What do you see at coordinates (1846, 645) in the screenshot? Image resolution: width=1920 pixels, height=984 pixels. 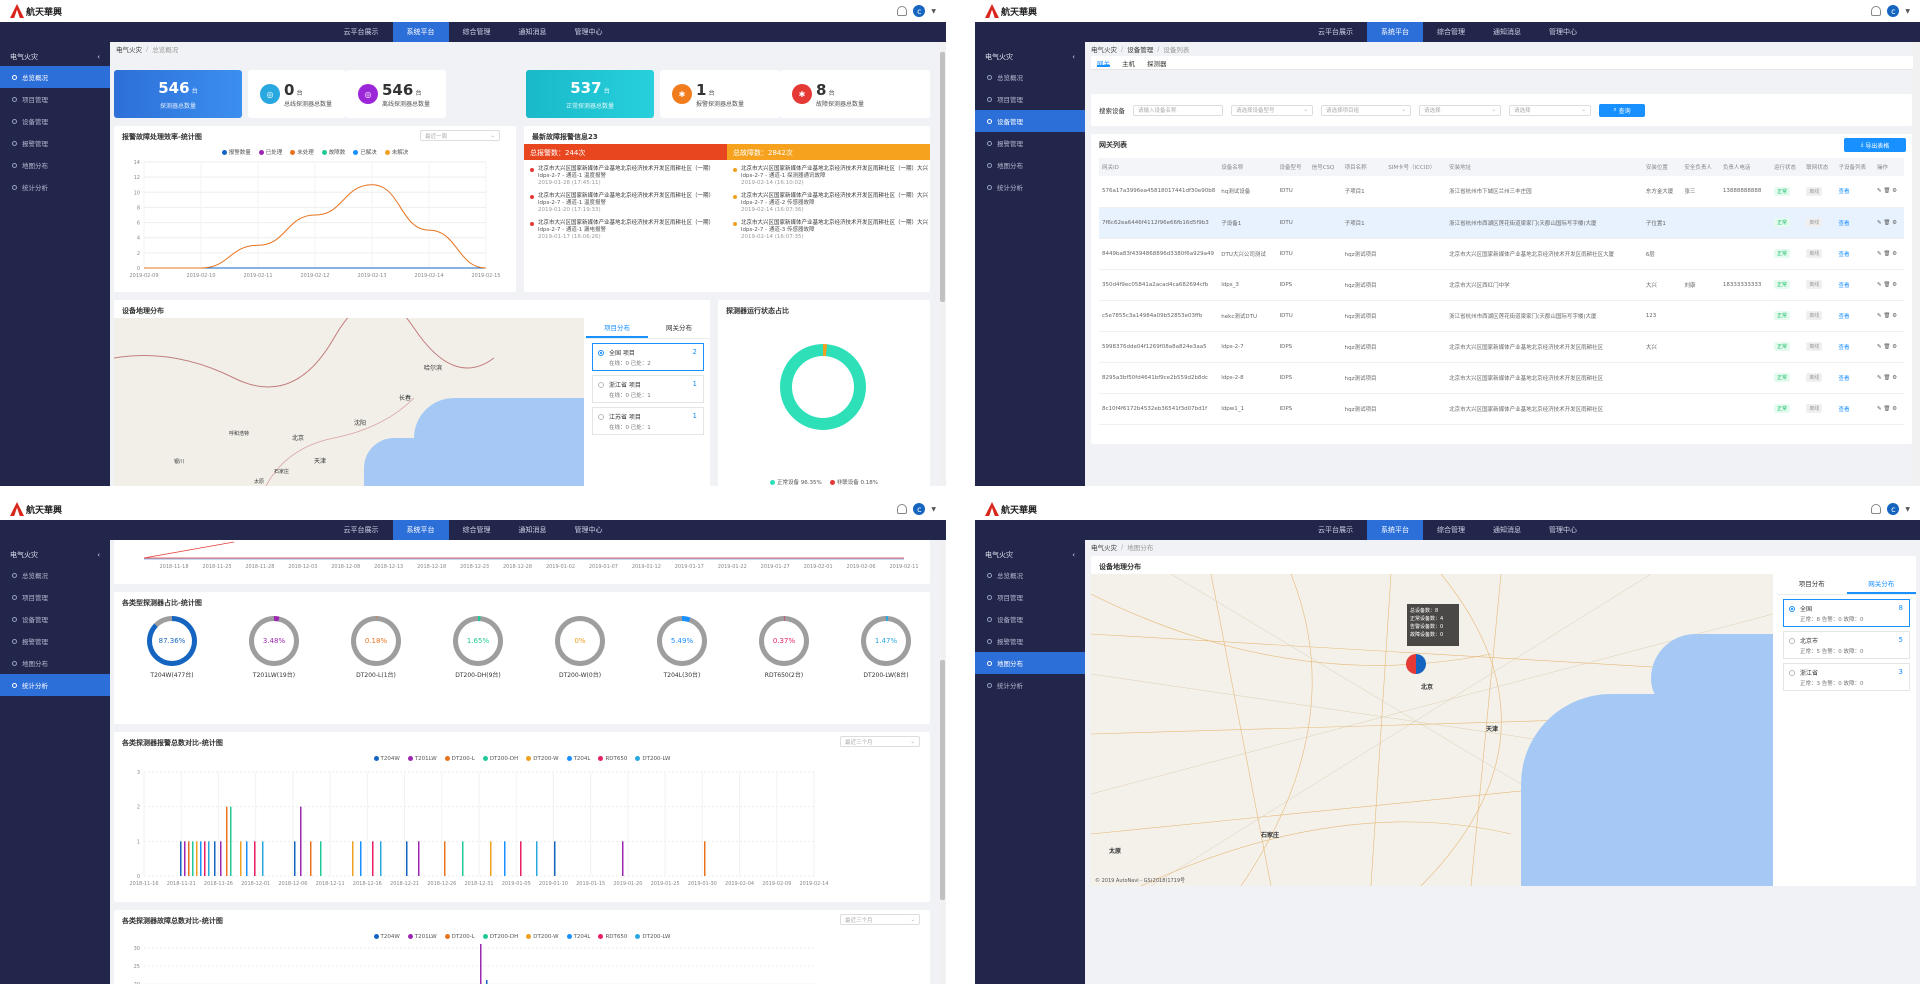 I see `province-item: 北京市 正常：5 告警：0 故障：0 5` at bounding box center [1846, 645].